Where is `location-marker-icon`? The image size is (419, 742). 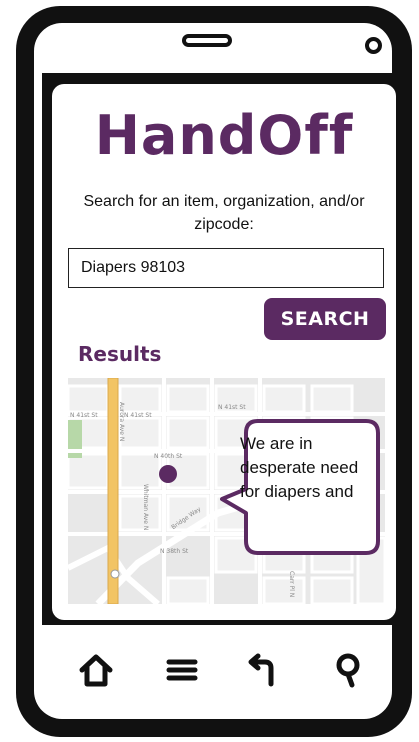
location-marker-icon is located at coordinates (168, 474).